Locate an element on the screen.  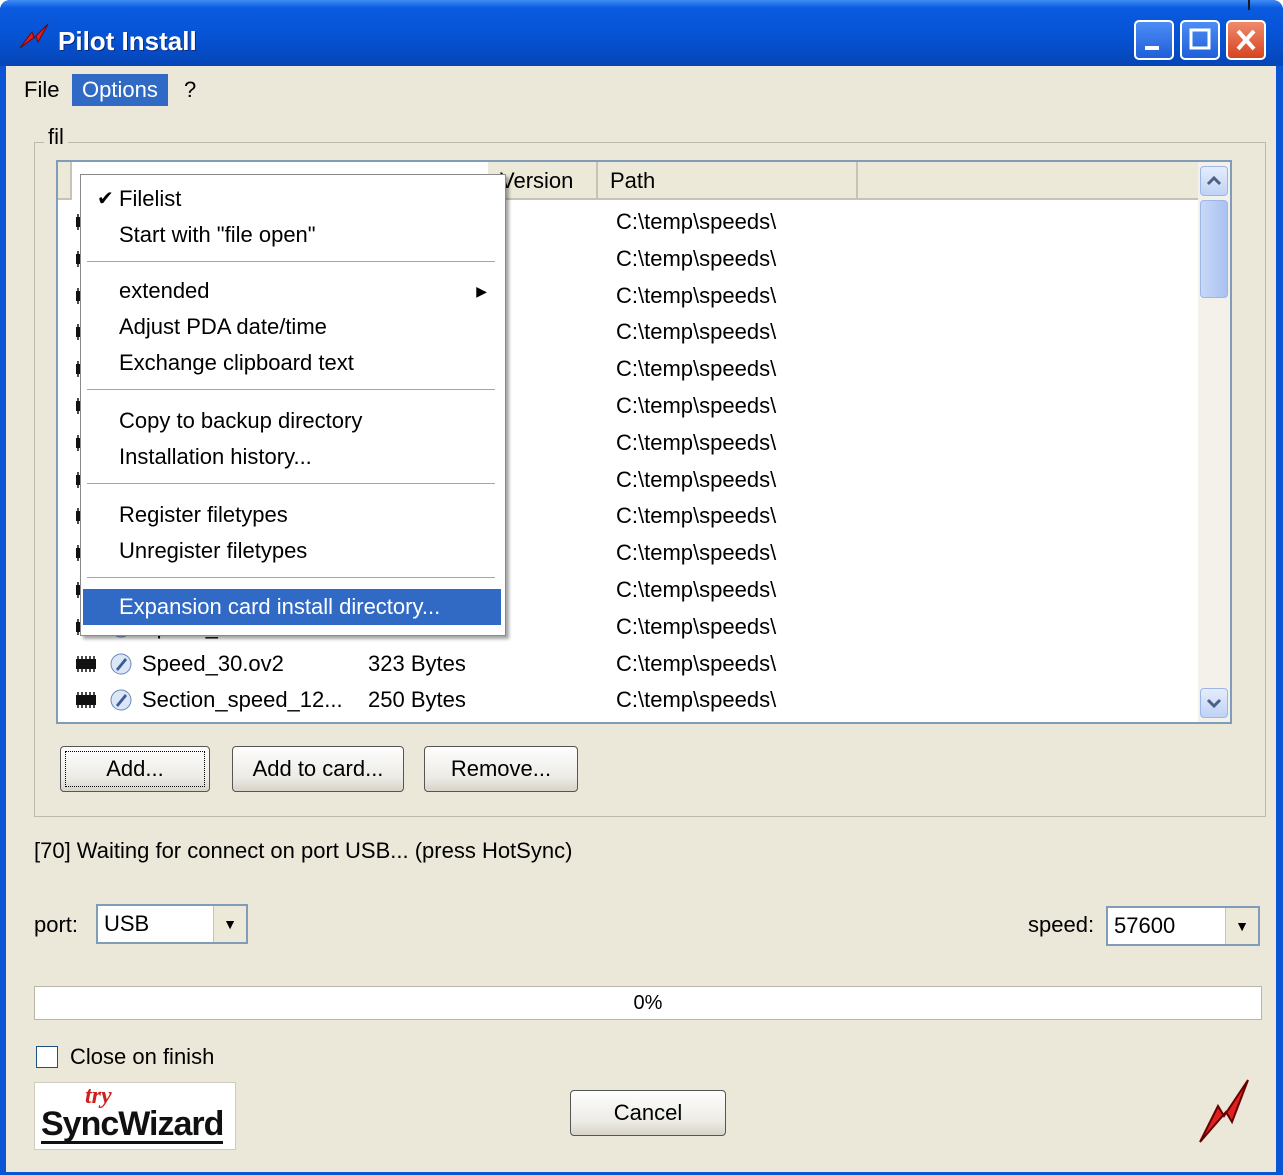
logo-wordmark: SyncWizard is located at coordinates (132, 1124).